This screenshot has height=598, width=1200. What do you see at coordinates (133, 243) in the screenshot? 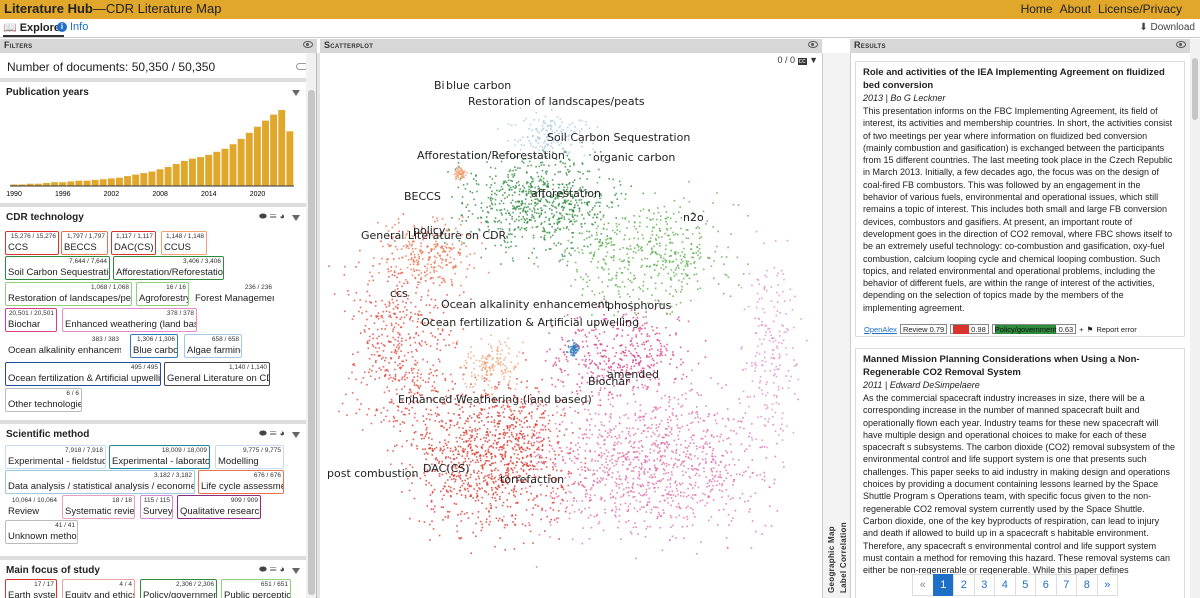
I see `filter-pill: 1,117 / 1,117 DAC(CS)` at bounding box center [133, 243].